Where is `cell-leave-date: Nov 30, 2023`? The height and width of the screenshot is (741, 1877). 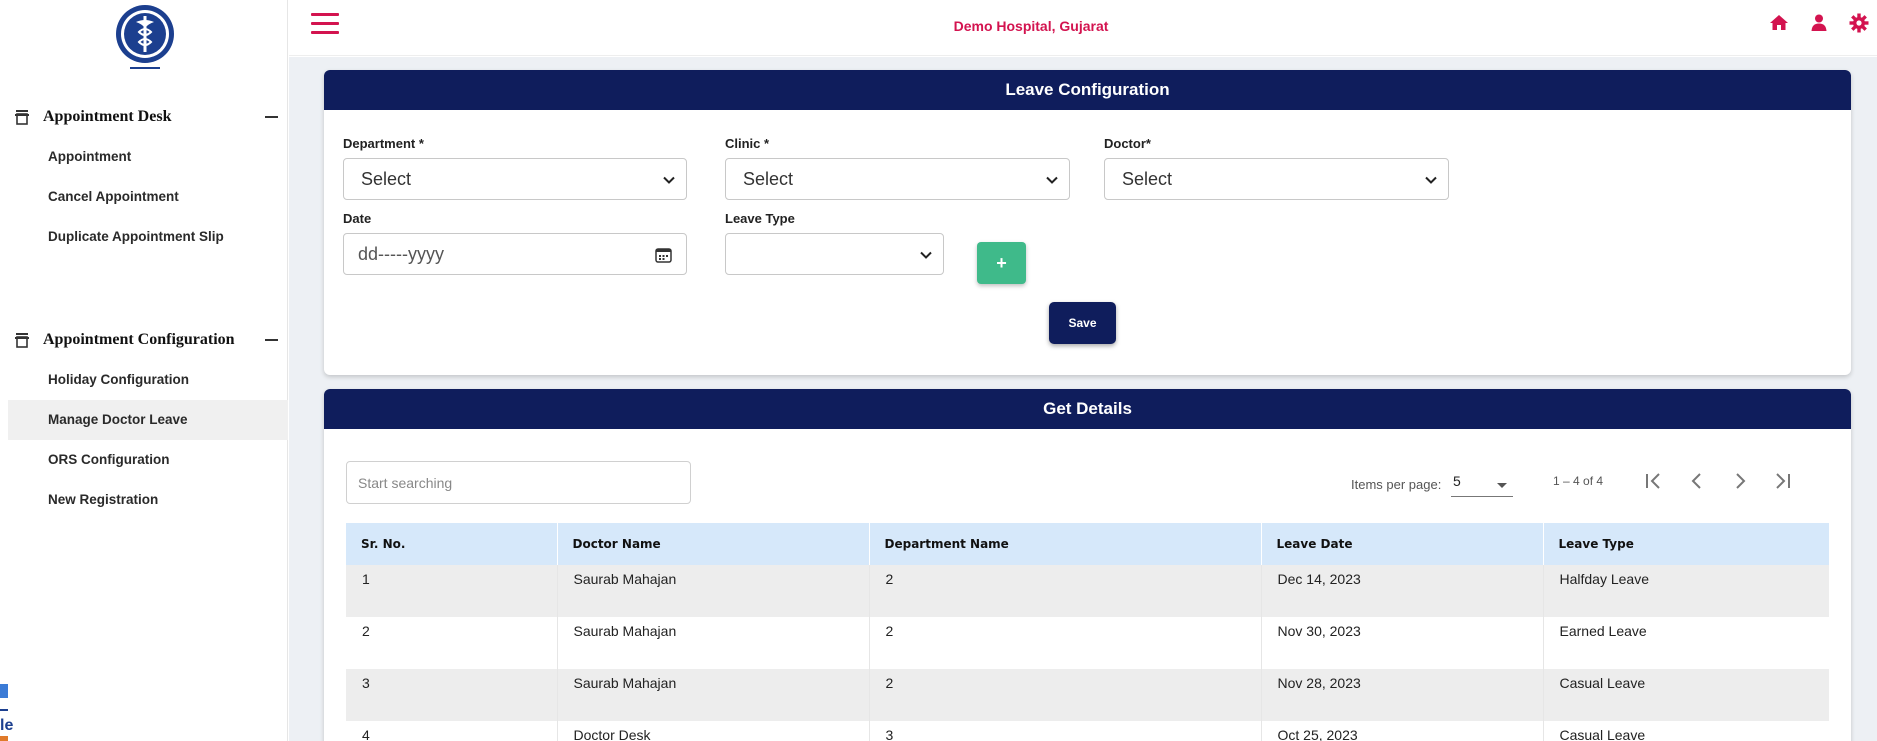 cell-leave-date: Nov 30, 2023 is located at coordinates (1402, 643).